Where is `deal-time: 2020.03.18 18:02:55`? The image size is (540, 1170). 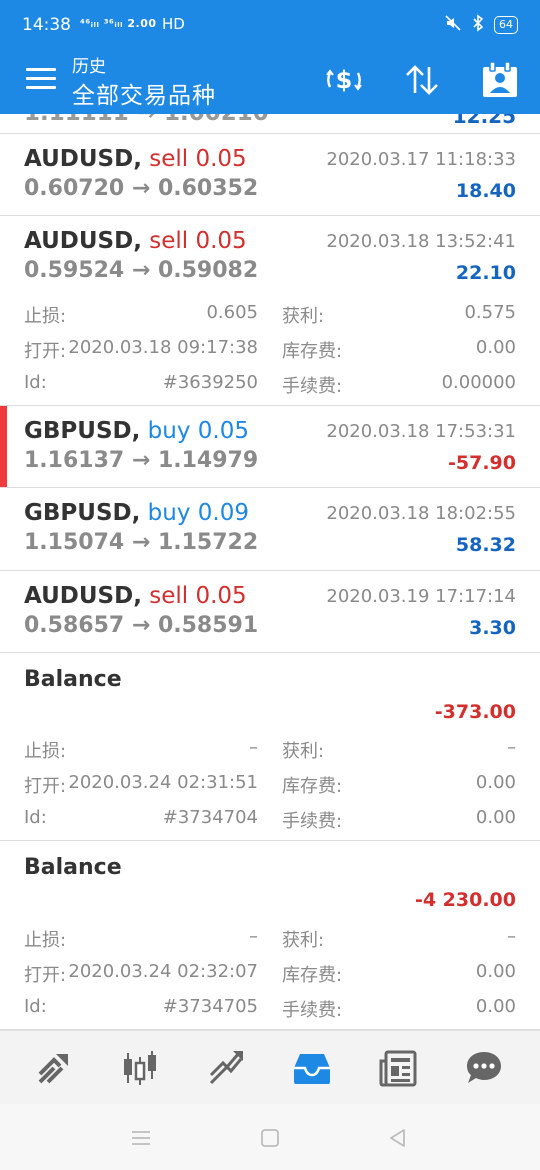
deal-time: 2020.03.18 18:02:55 is located at coordinates (421, 513).